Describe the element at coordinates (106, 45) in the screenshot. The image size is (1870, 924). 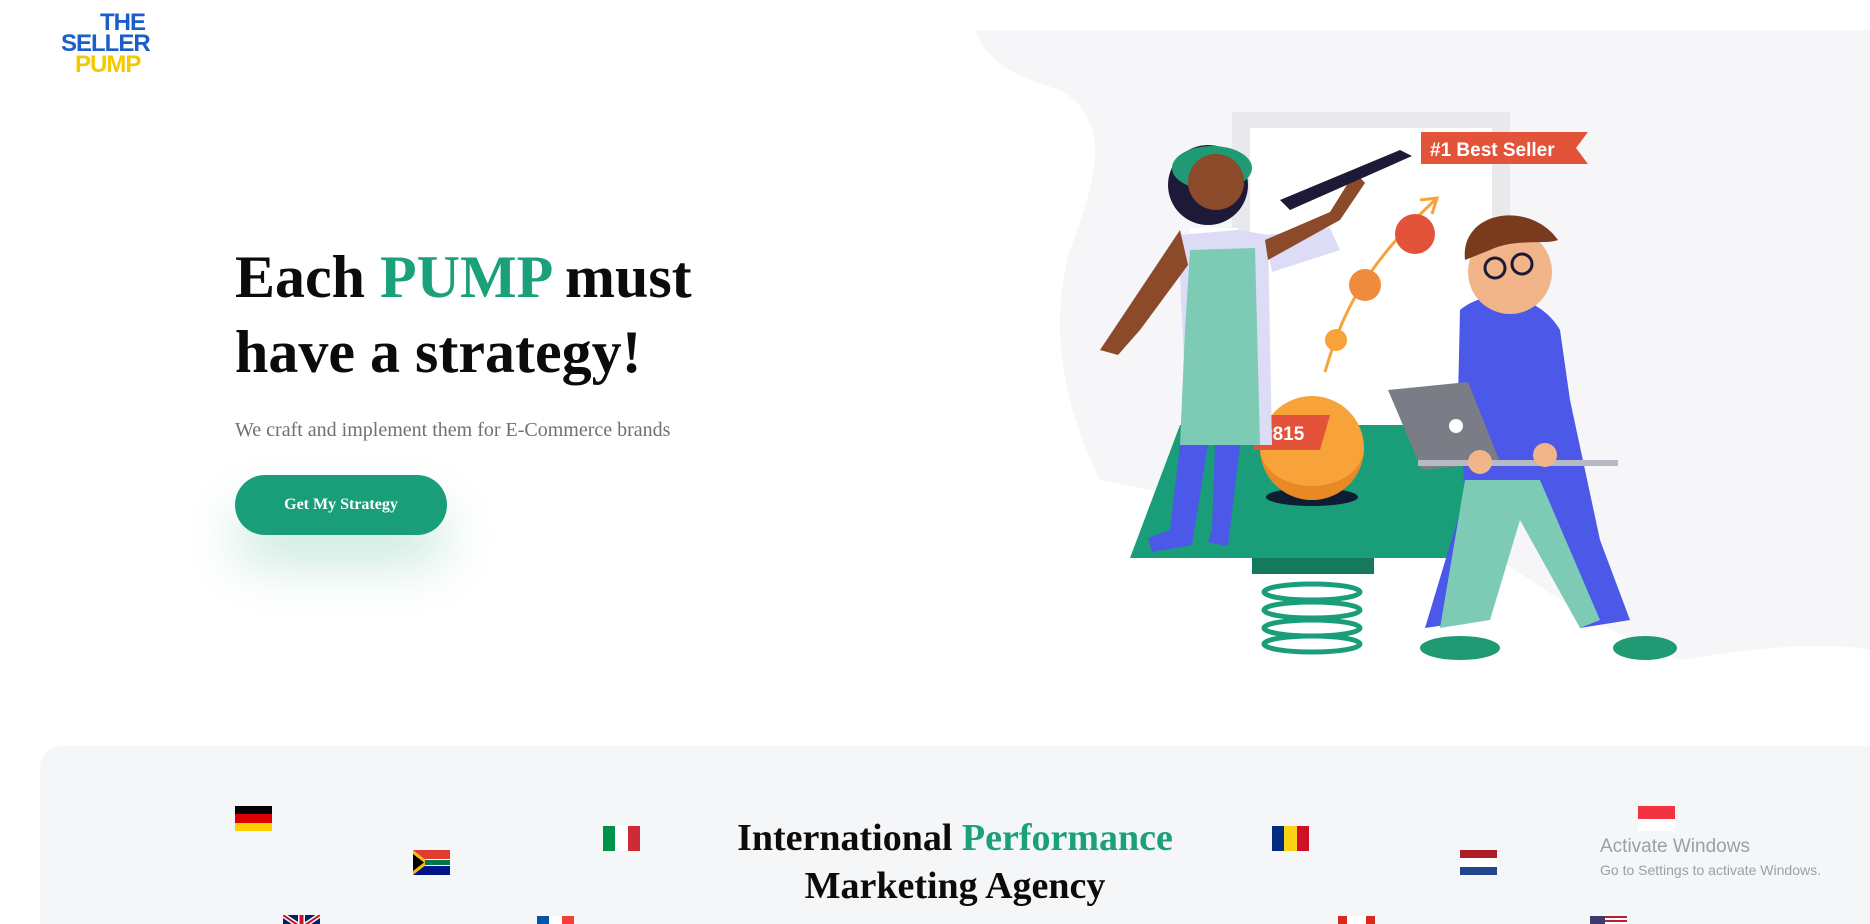
I see `logo: THE SELLER PUMP` at that location.